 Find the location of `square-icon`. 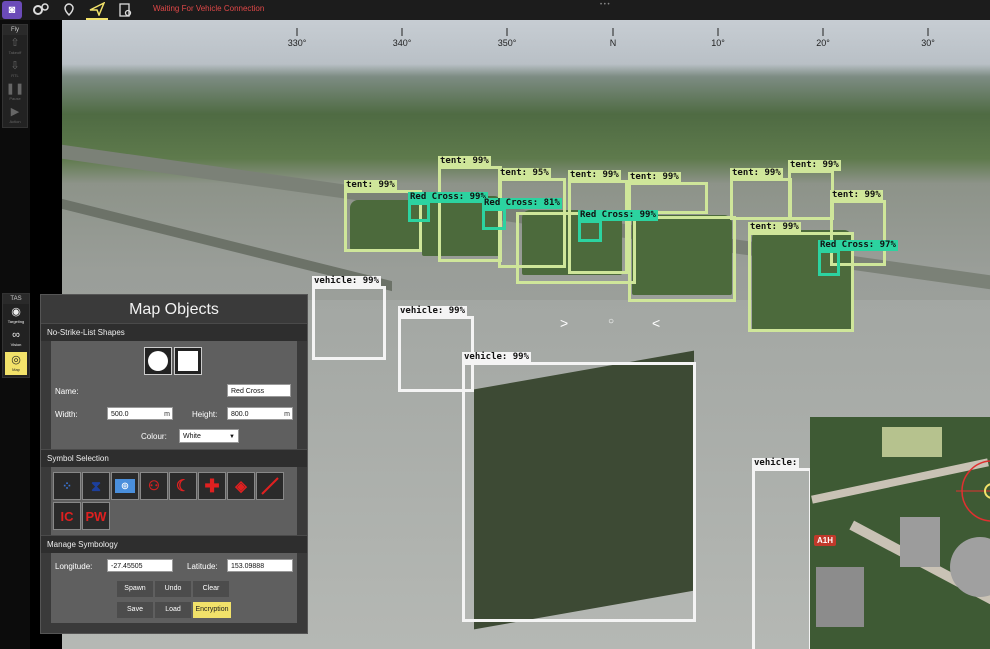

square-icon is located at coordinates (188, 361).